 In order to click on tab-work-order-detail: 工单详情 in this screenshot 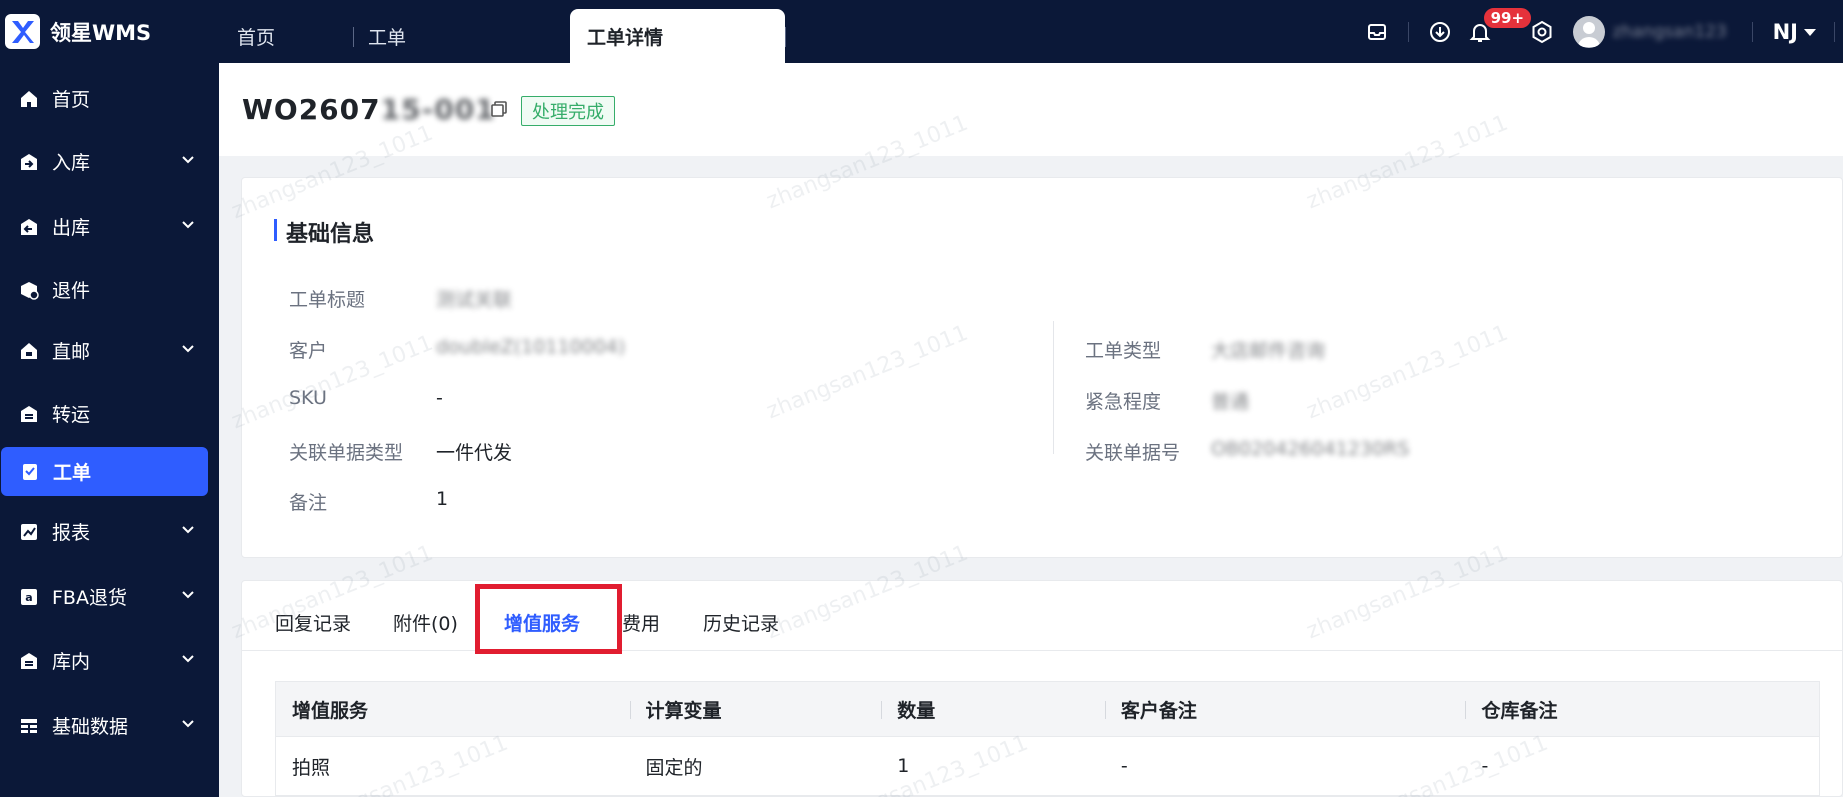, I will do `click(677, 36)`.